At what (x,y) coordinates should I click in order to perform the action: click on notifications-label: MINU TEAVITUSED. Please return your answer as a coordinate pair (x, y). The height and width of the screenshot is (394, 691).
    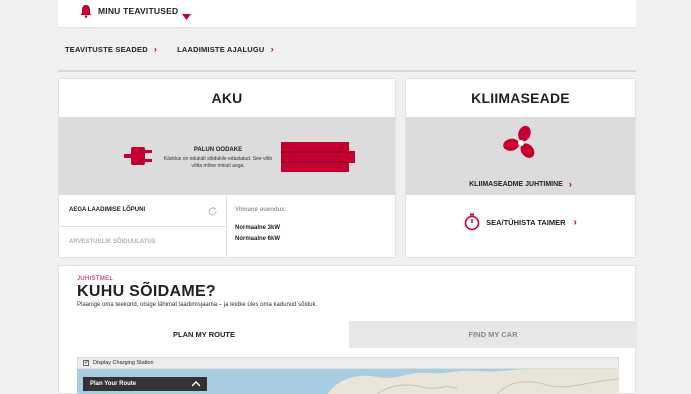
    Looking at the image, I should click on (138, 11).